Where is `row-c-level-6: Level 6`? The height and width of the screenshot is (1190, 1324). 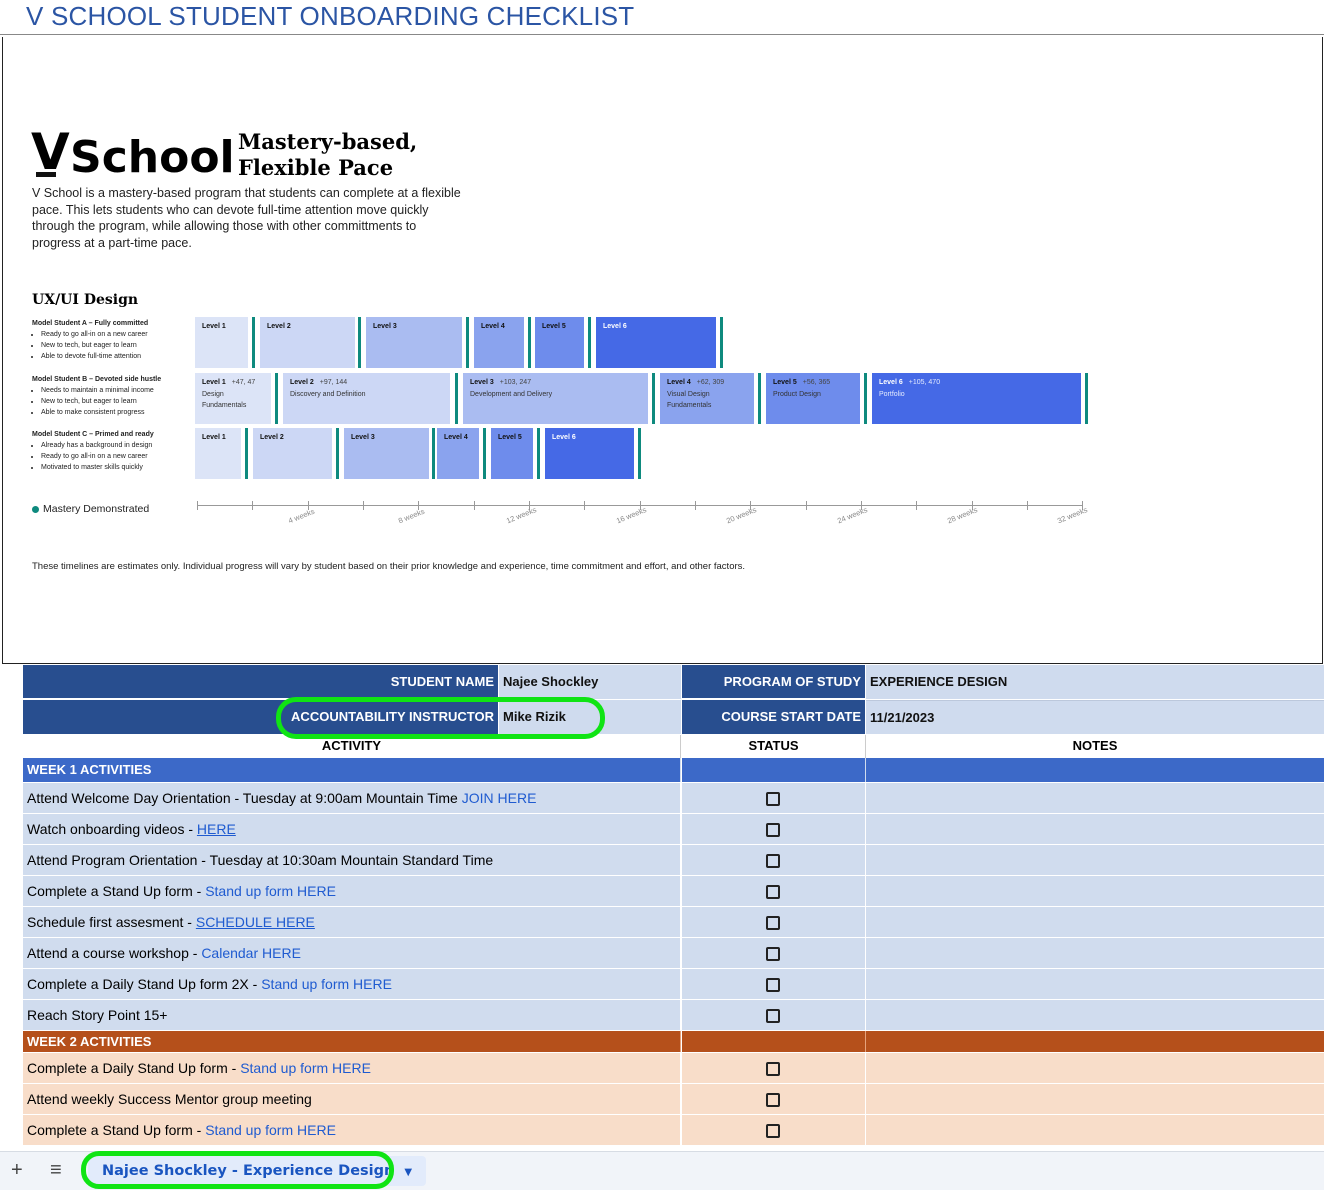
row-c-level-6: Level 6 is located at coordinates (589, 453).